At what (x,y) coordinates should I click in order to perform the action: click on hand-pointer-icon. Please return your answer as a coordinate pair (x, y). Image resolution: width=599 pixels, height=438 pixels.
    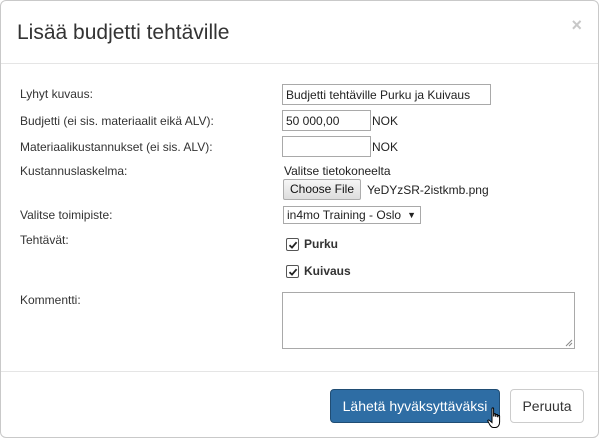
    Looking at the image, I should click on (494, 417).